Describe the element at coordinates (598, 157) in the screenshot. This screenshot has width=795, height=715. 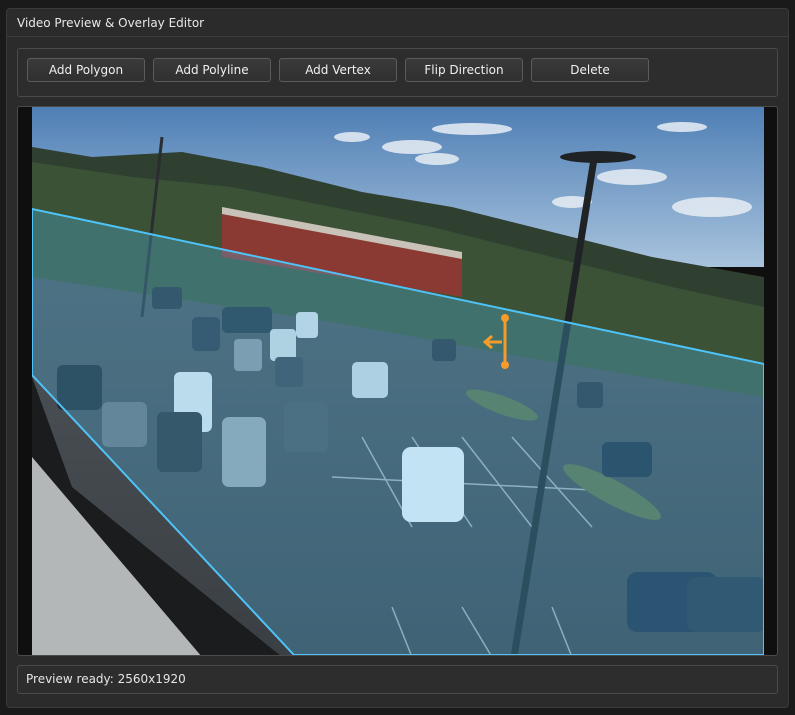
I see `light-fixture` at that location.